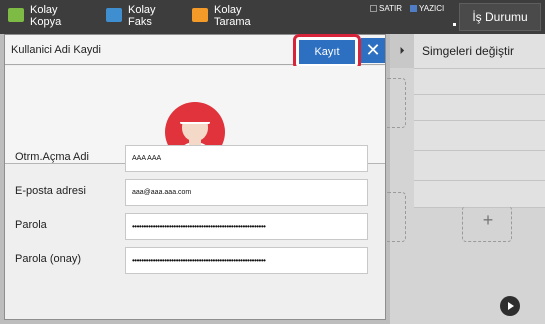  I want to click on printer-status-indicator, so click(413, 8).